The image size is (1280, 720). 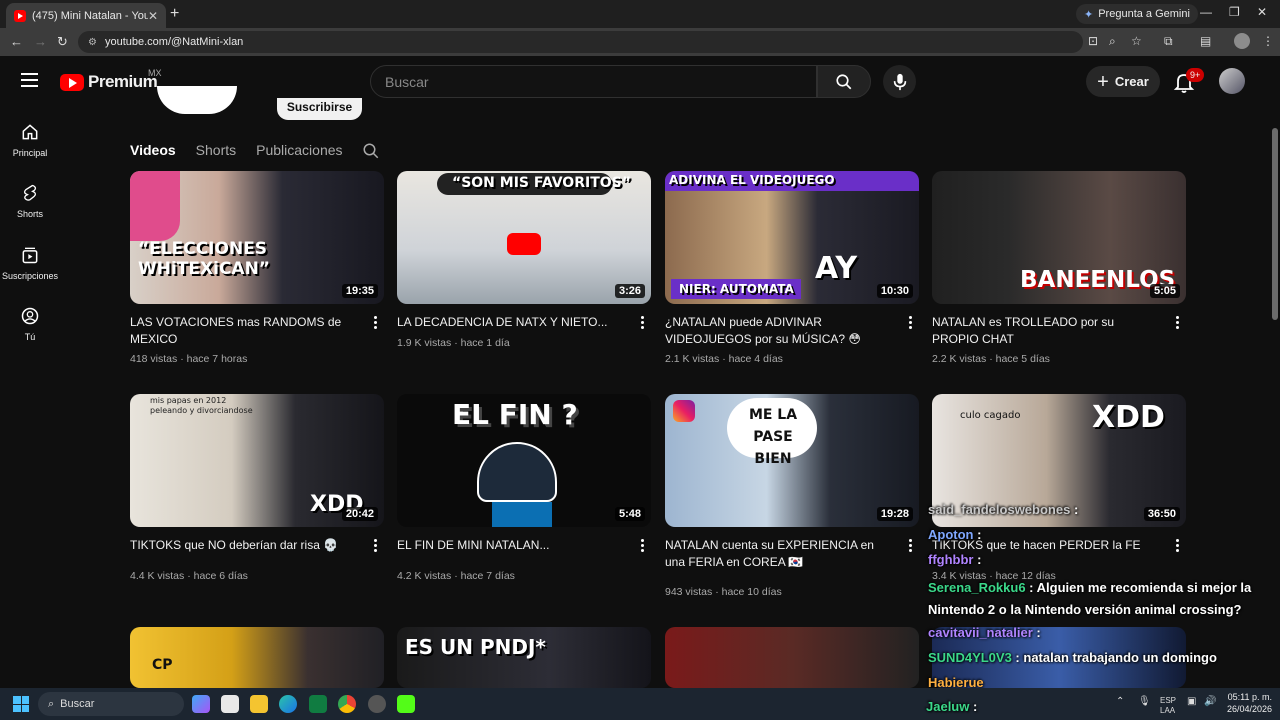 What do you see at coordinates (30, 324) in the screenshot?
I see `sidebar-item-tu: Tú` at bounding box center [30, 324].